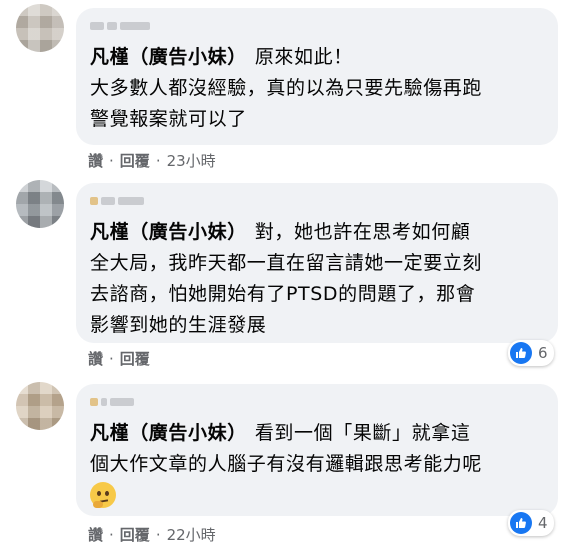  What do you see at coordinates (152, 160) in the screenshot?
I see `comment-actions: 讚 · 回覆 · 23小時` at bounding box center [152, 160].